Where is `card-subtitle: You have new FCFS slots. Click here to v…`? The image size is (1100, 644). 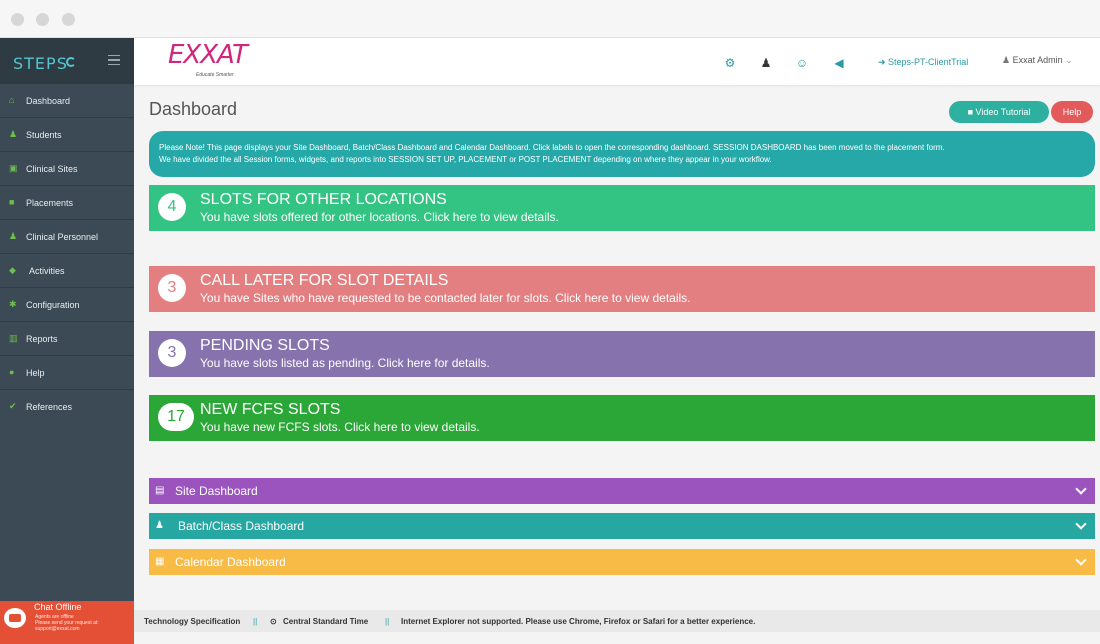
card-subtitle: You have new FCFS slots. Click here to v… is located at coordinates (340, 427).